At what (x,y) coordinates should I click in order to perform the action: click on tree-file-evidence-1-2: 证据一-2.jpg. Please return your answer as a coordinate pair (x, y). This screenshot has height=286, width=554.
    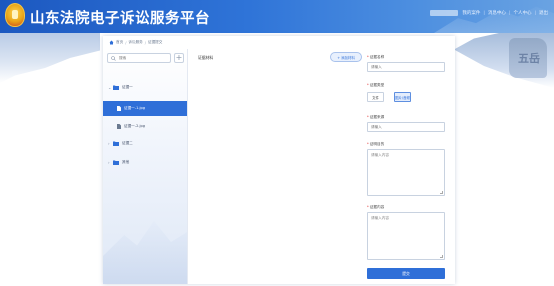
    Looking at the image, I should click on (131, 126).